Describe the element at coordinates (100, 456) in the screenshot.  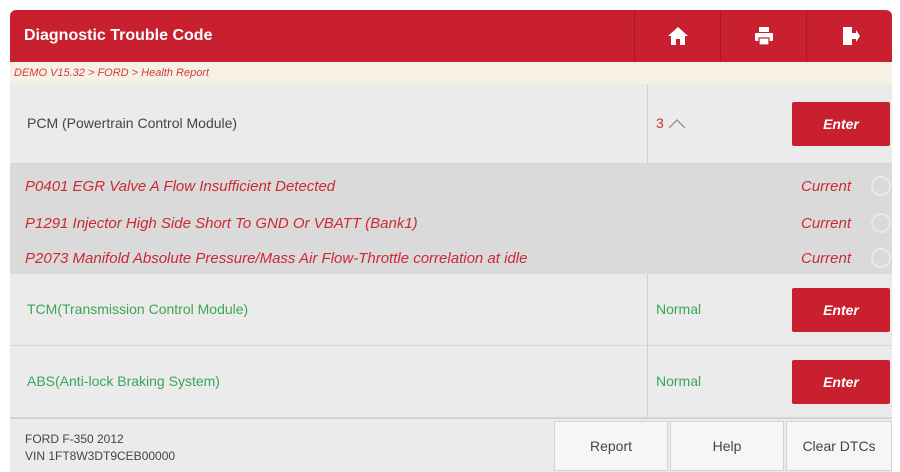
I see `vehicle-vin: VIN 1FT8W3DT9CEB00000` at that location.